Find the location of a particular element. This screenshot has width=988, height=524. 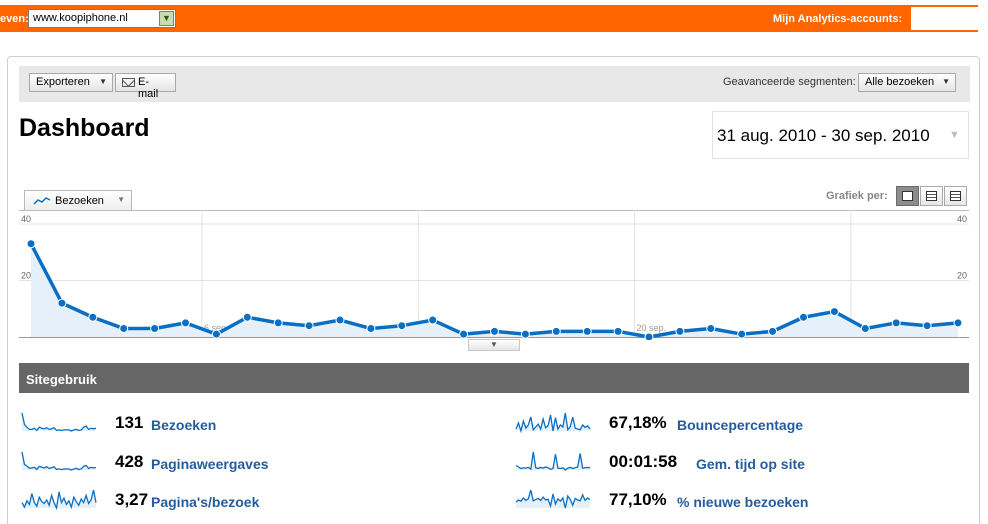

site-select-value: www.koopiphone.nl is located at coordinates (80, 18).